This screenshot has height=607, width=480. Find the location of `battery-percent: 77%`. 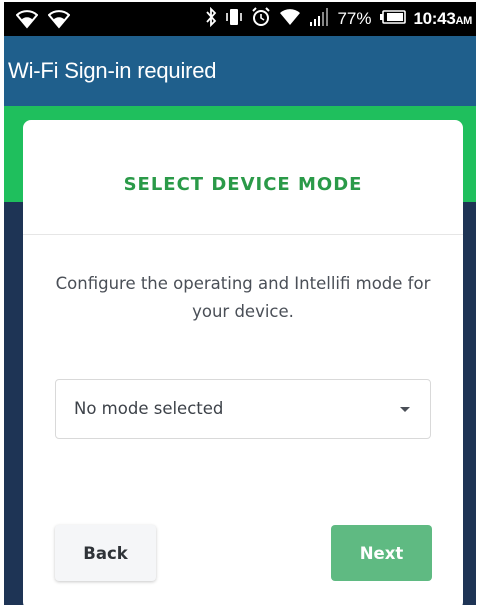

battery-percent: 77% is located at coordinates (354, 18).